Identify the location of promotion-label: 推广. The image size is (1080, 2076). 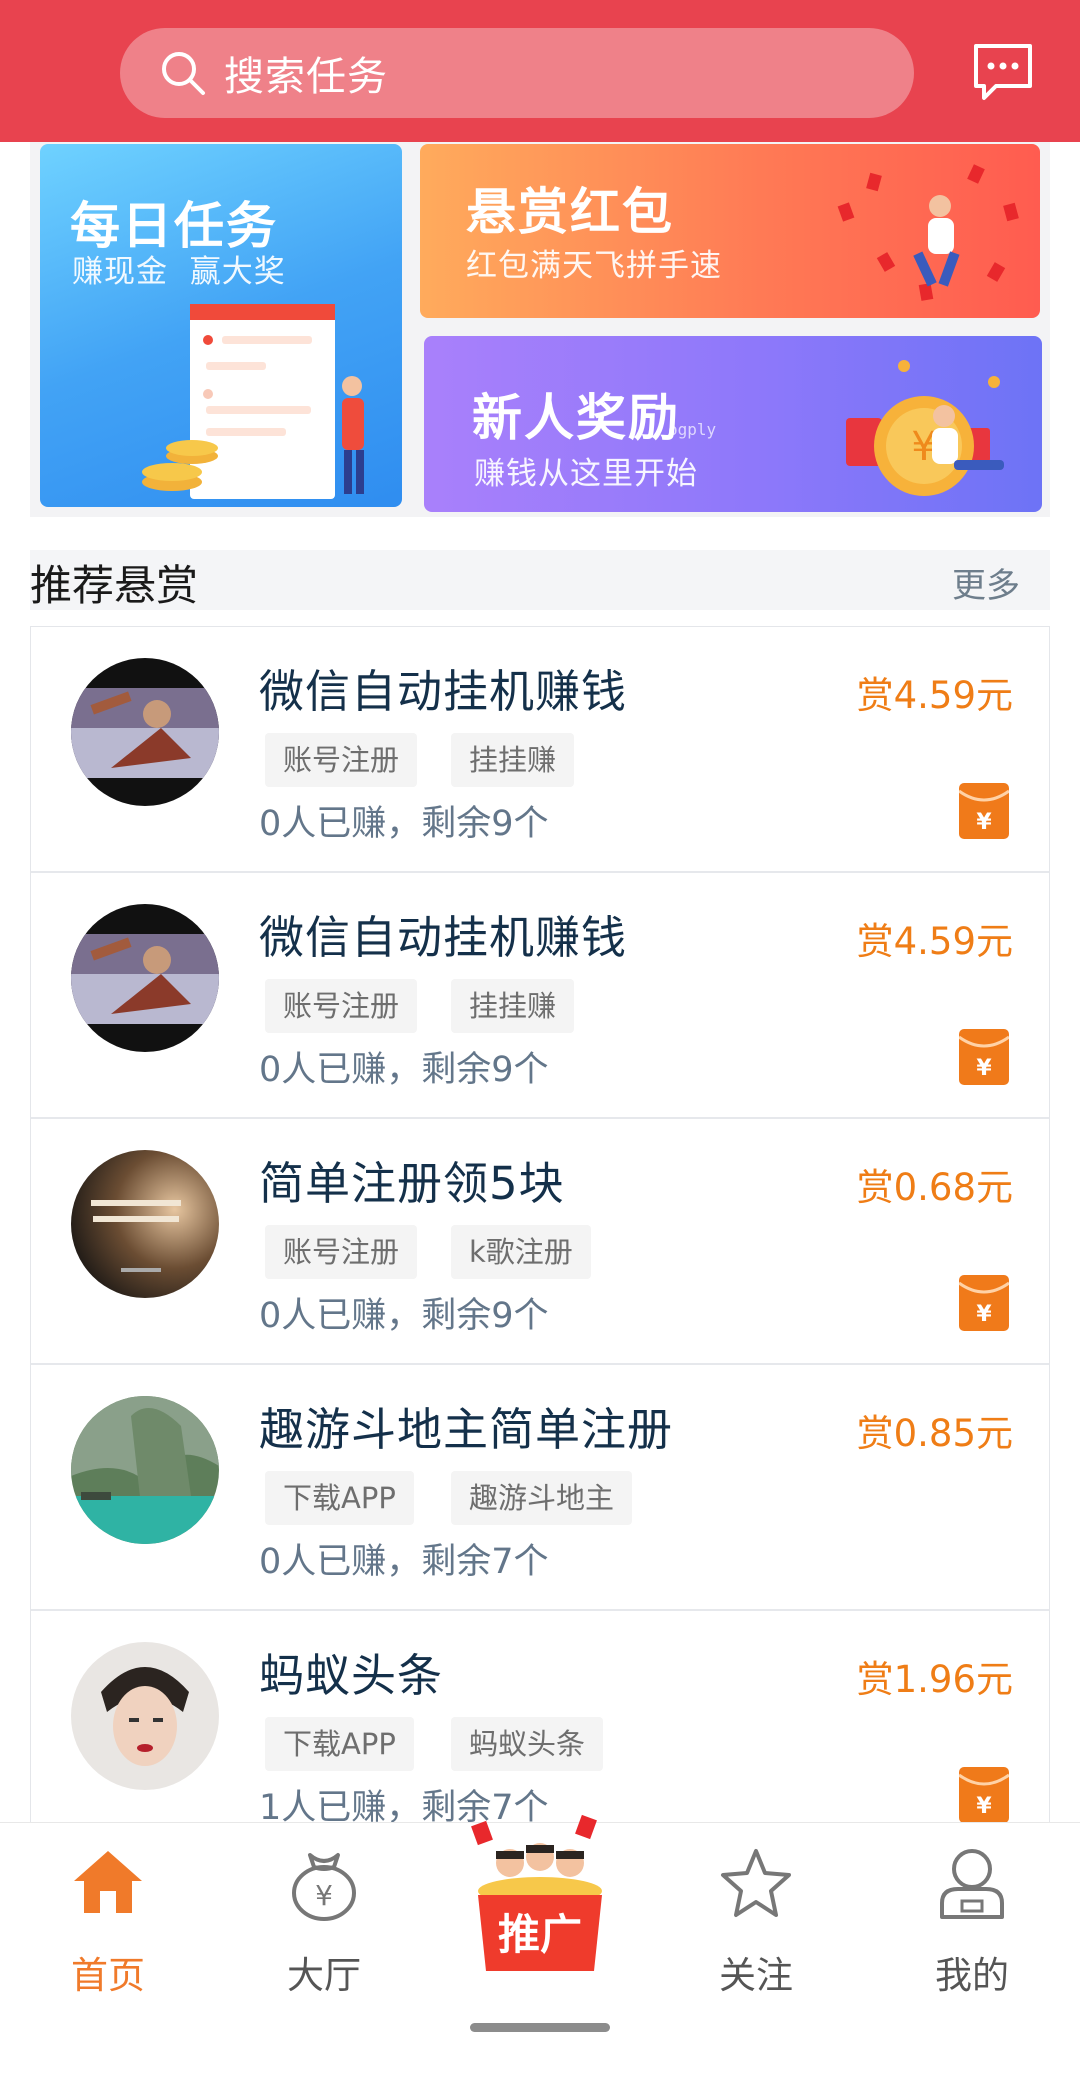
(540, 1934).